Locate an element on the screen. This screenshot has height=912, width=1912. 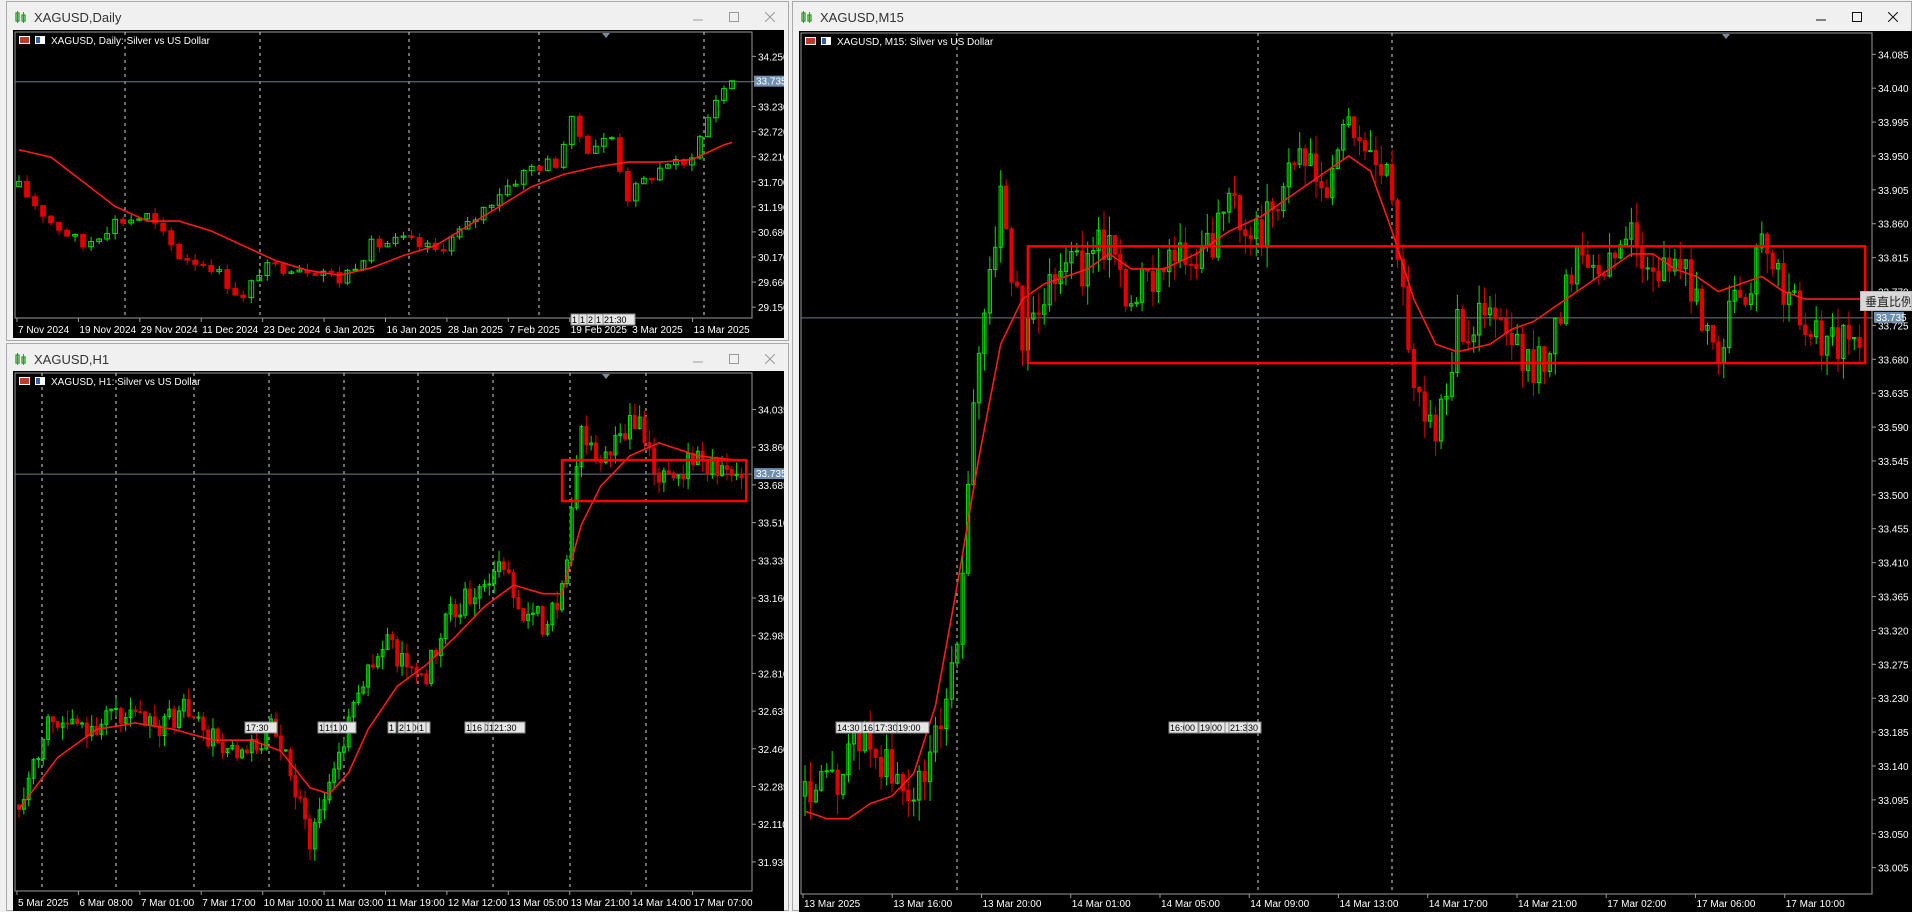
window-title: XAGUSD,Daily is located at coordinates (78, 17).